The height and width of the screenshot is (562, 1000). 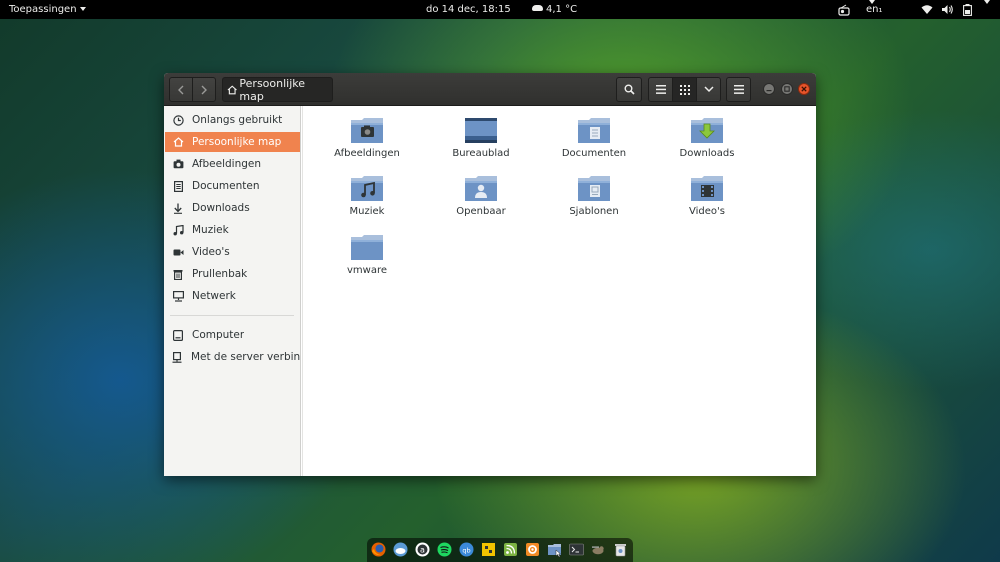 I want to click on list-icon, so click(x=660, y=89).